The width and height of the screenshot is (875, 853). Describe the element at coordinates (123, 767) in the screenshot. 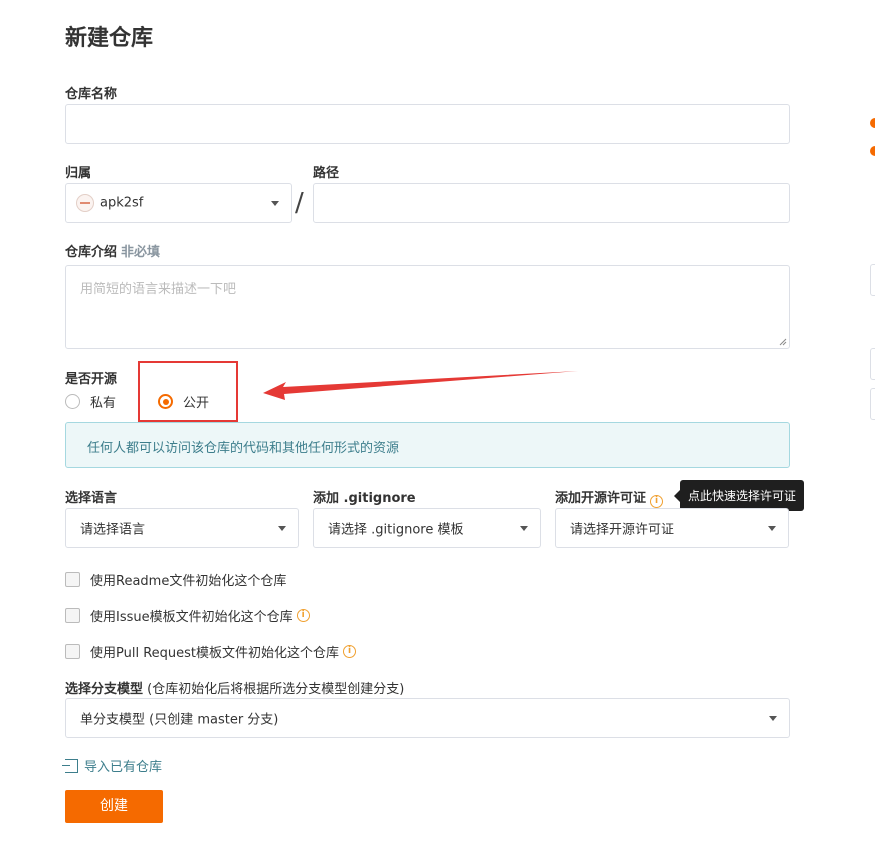

I see `import-repo-text: 导入已有仓库` at that location.